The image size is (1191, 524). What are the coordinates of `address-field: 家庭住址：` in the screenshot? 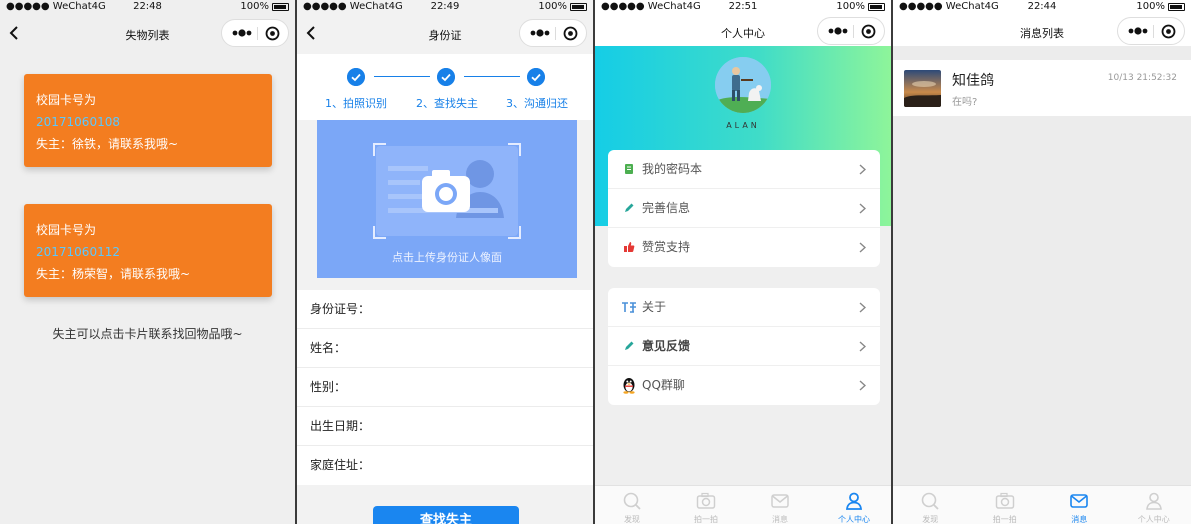 It's located at (445, 465).